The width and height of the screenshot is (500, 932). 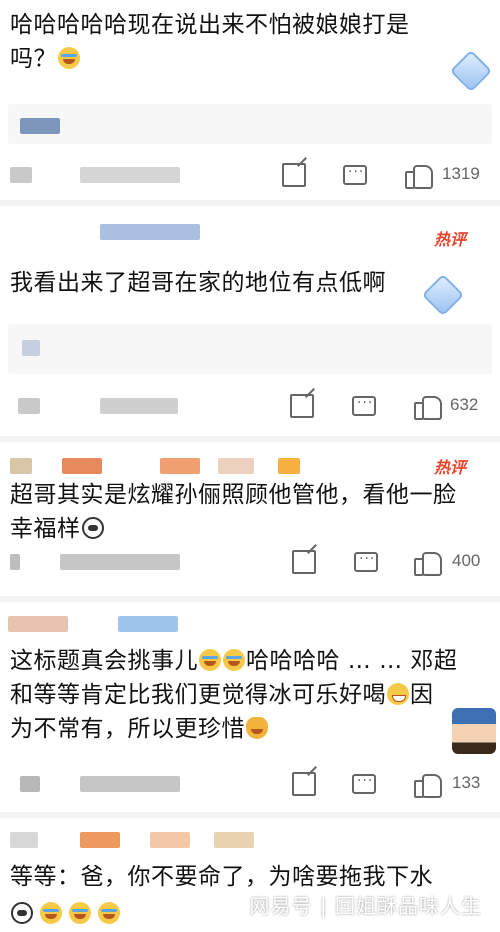 I want to click on like-count: 1319, so click(x=461, y=173).